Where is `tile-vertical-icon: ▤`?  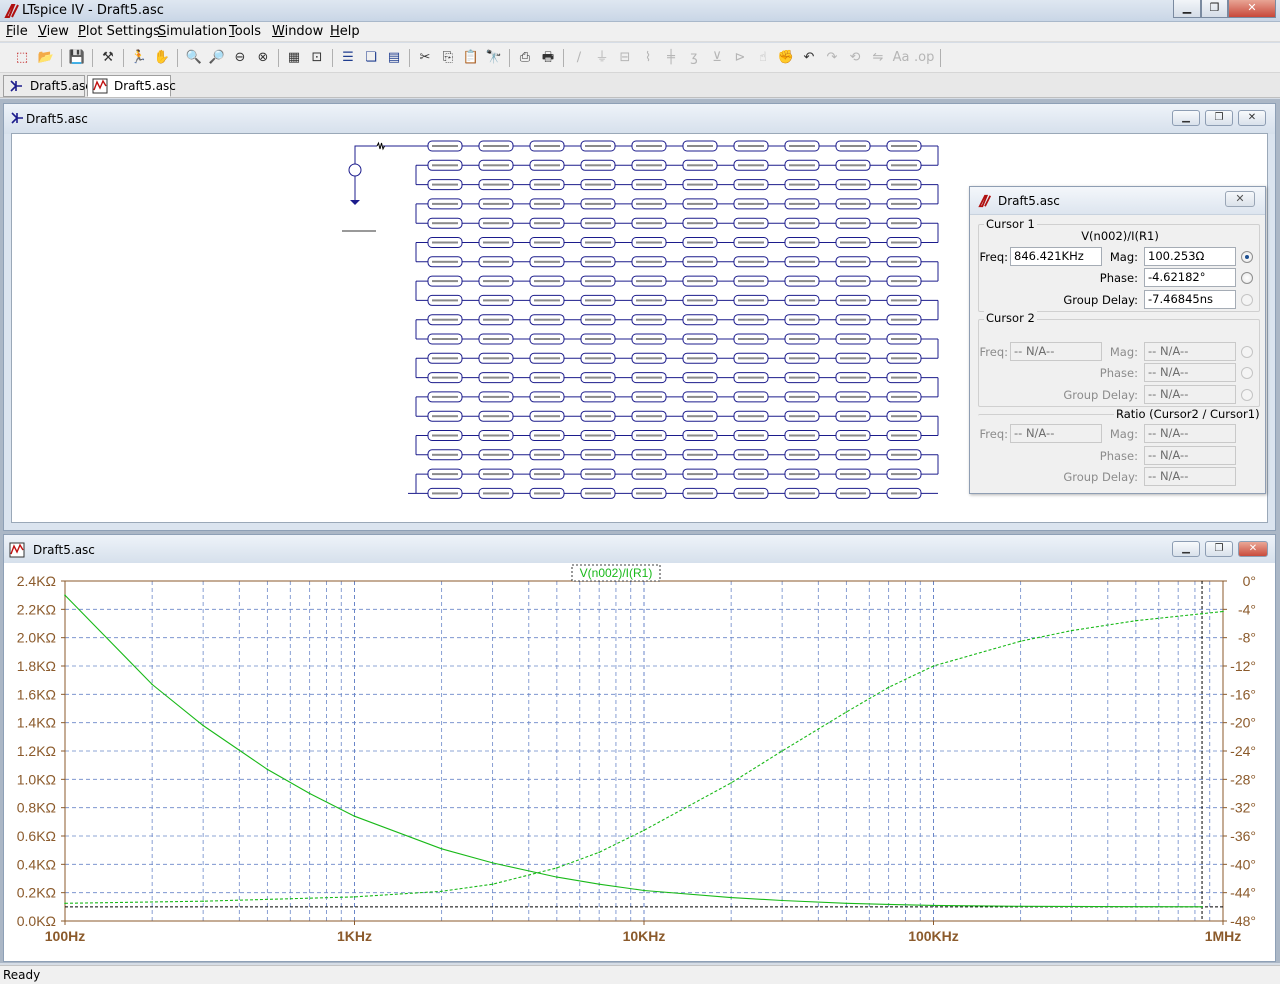
tile-vertical-icon: ▤ is located at coordinates (394, 58).